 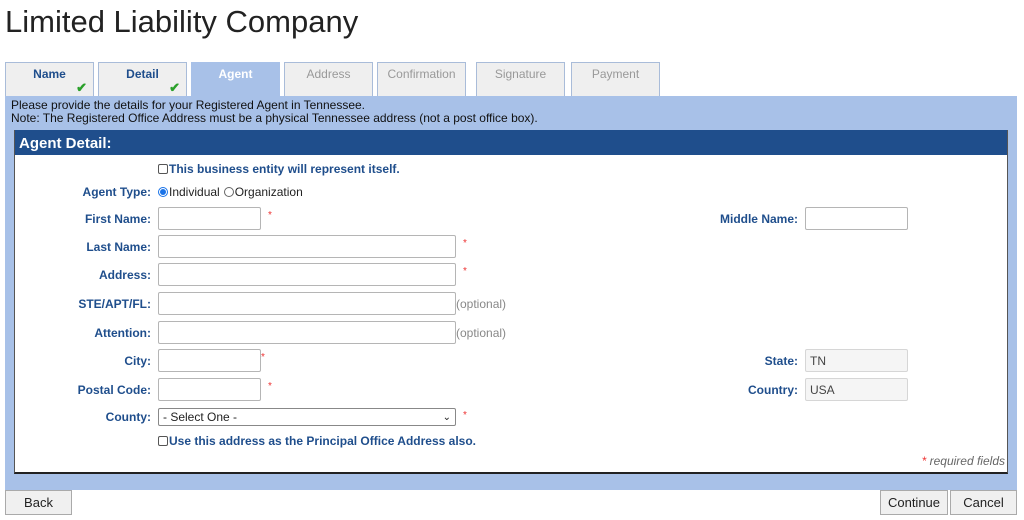 I want to click on country-input, so click(x=856, y=389).